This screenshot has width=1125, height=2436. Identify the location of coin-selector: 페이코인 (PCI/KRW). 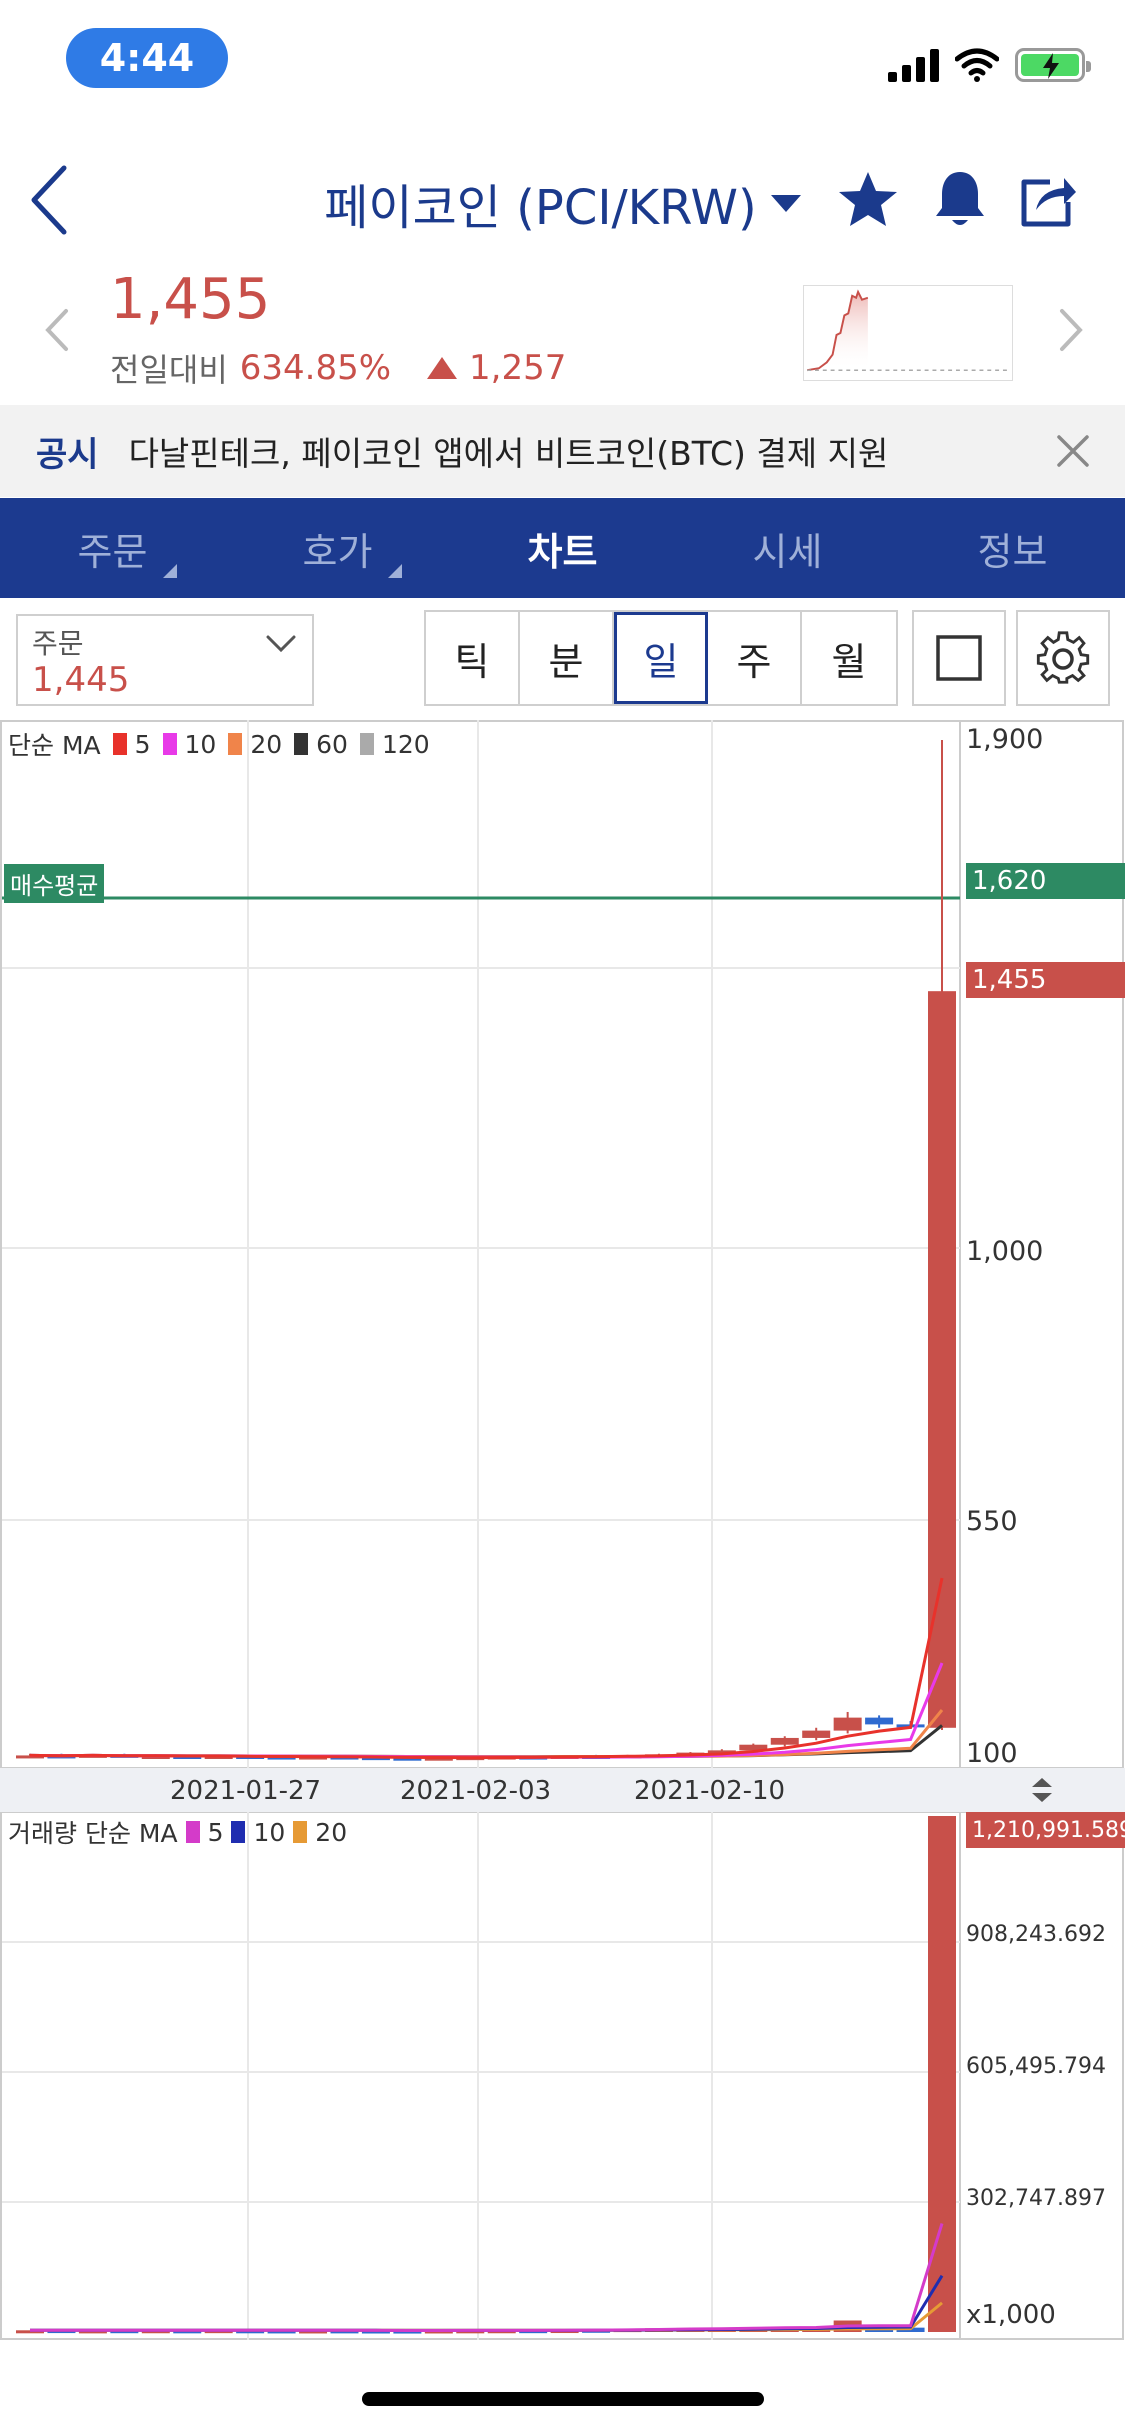
(562, 203).